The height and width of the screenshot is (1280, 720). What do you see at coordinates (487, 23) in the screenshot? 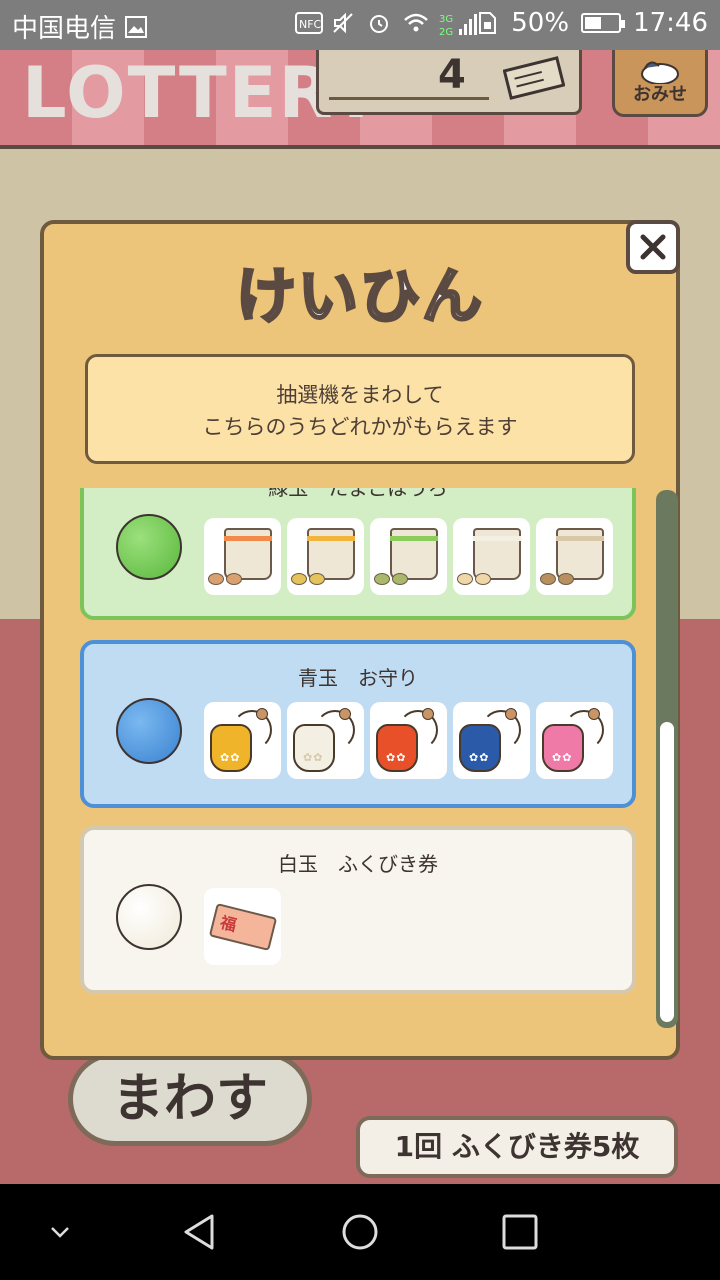
I see `sim-icon` at bounding box center [487, 23].